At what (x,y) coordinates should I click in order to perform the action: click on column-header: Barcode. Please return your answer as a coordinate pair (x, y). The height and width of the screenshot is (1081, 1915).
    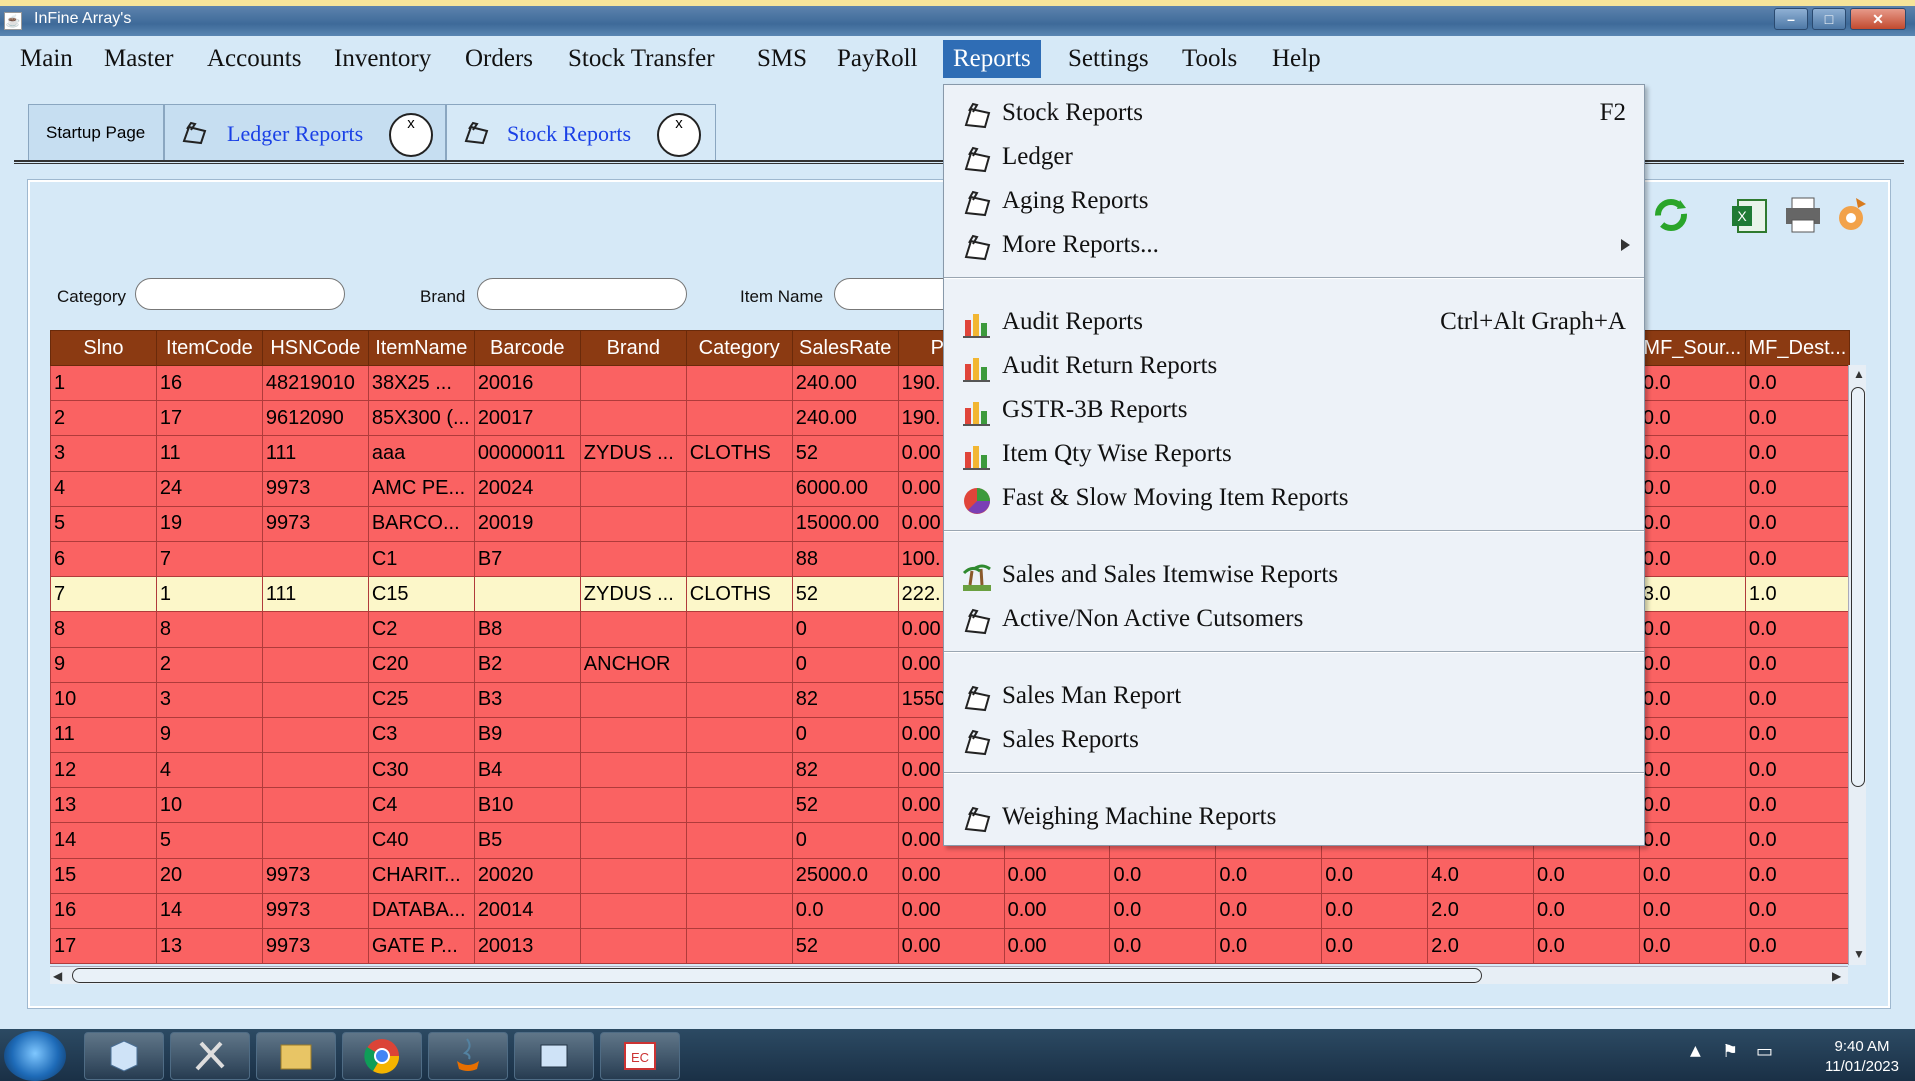
    Looking at the image, I should click on (527, 348).